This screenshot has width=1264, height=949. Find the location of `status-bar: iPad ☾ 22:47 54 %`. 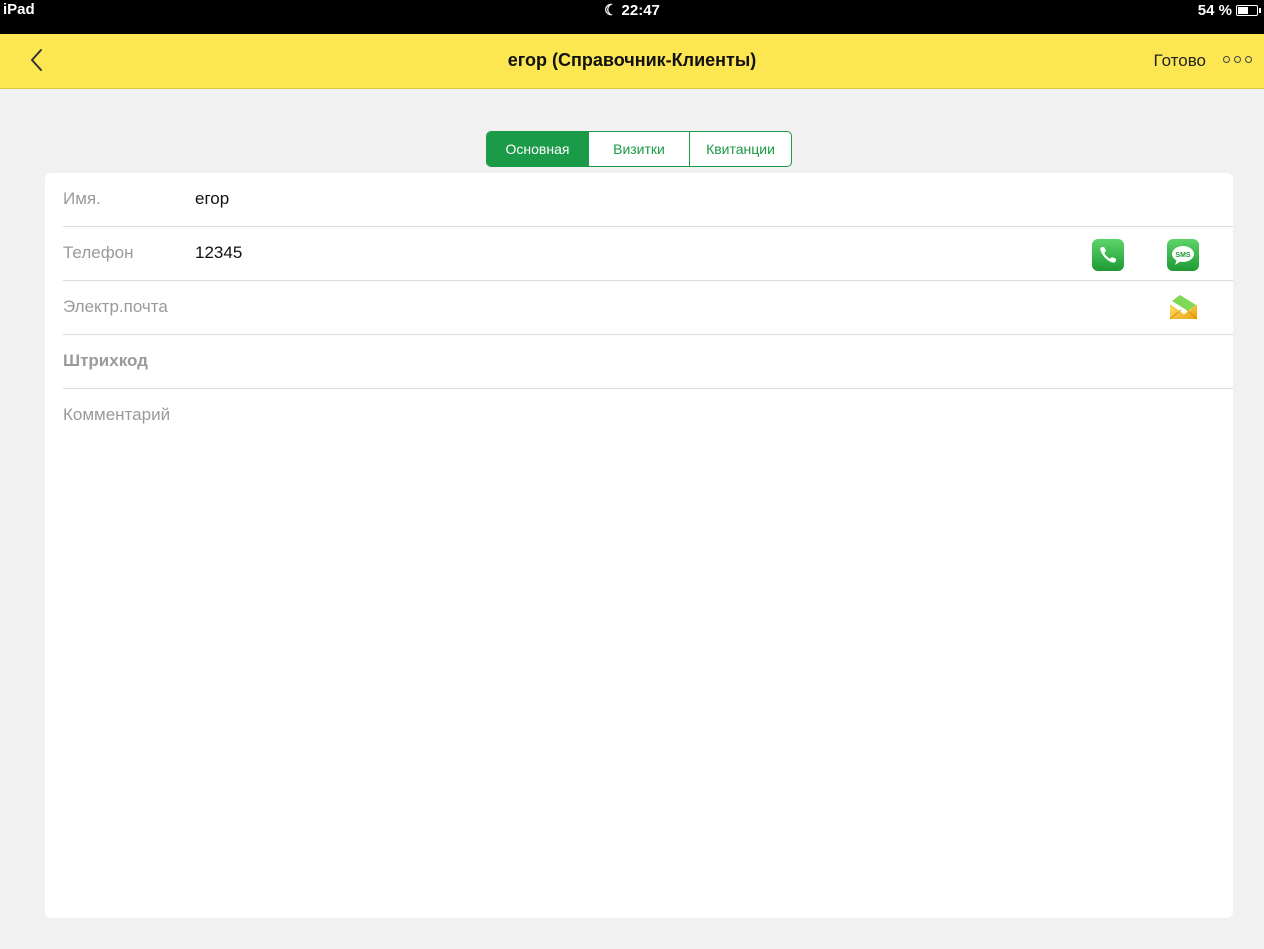

status-bar: iPad ☾ 22:47 54 % is located at coordinates (632, 17).